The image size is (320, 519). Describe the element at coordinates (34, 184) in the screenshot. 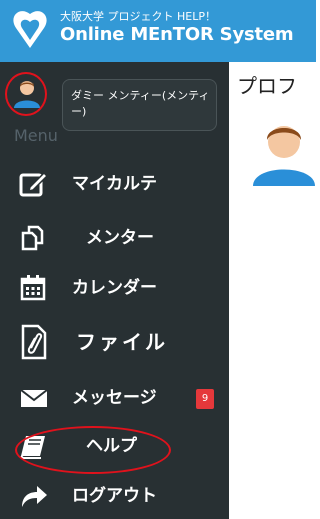

I see `edit-square-icon` at that location.